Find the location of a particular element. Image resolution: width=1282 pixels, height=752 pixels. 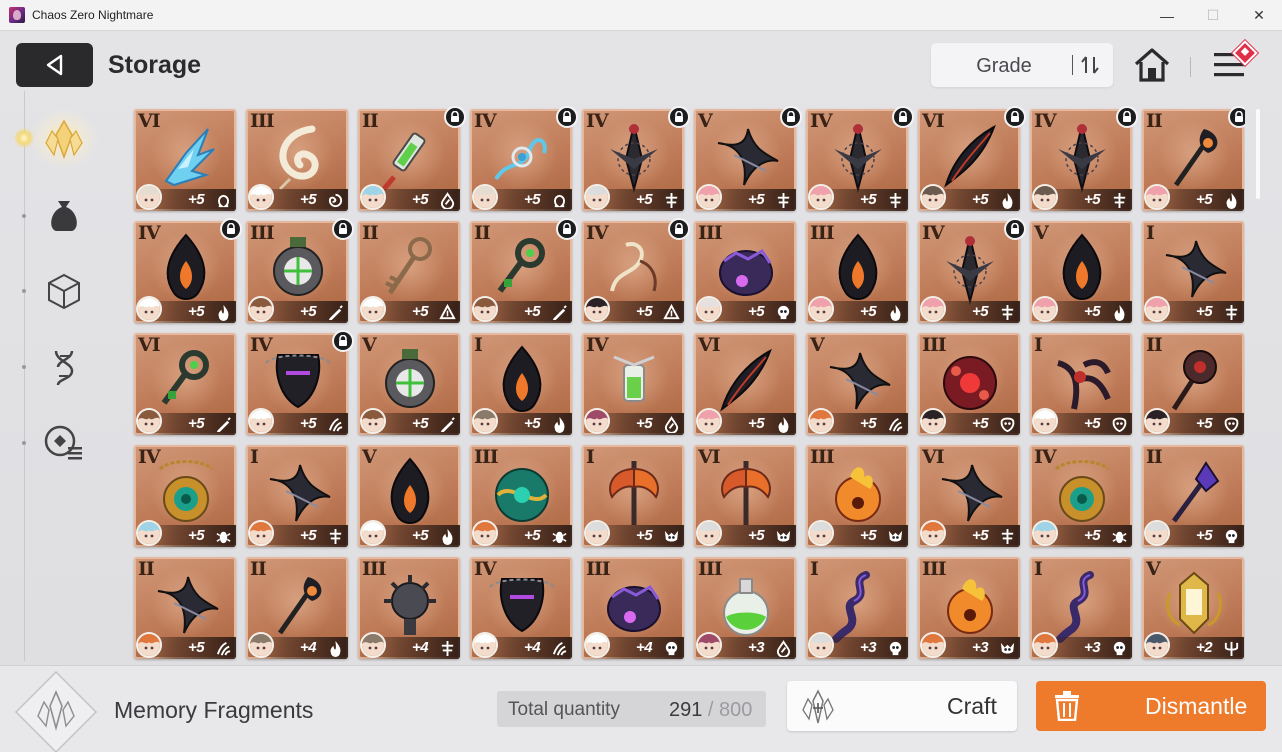

sidebar-tab-items is located at coordinates (64, 291).